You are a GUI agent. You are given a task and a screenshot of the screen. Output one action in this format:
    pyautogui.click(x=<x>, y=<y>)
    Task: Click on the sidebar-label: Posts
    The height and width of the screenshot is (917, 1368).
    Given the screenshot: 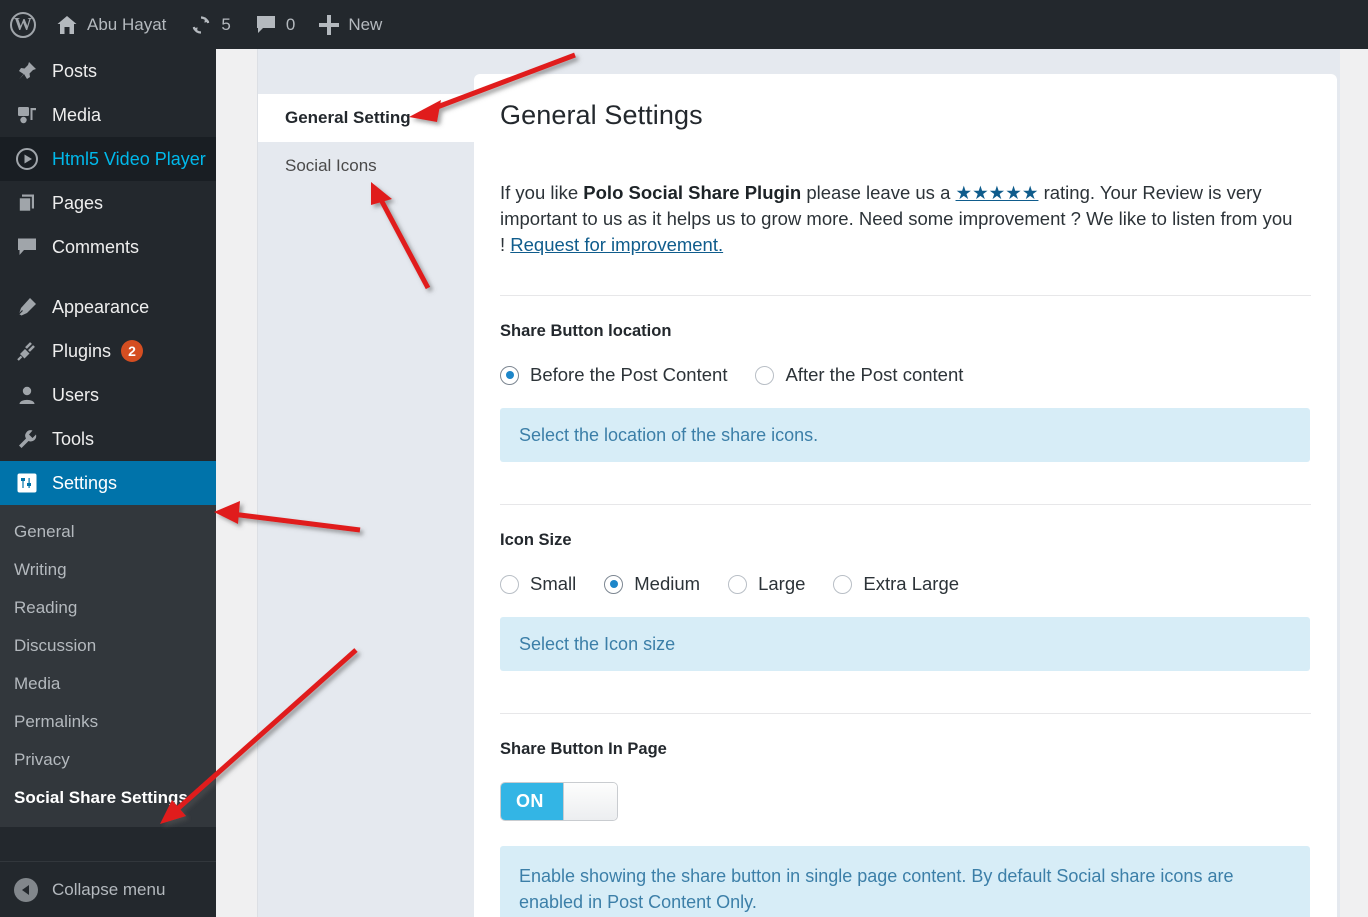 What is the action you would take?
    pyautogui.click(x=75, y=70)
    